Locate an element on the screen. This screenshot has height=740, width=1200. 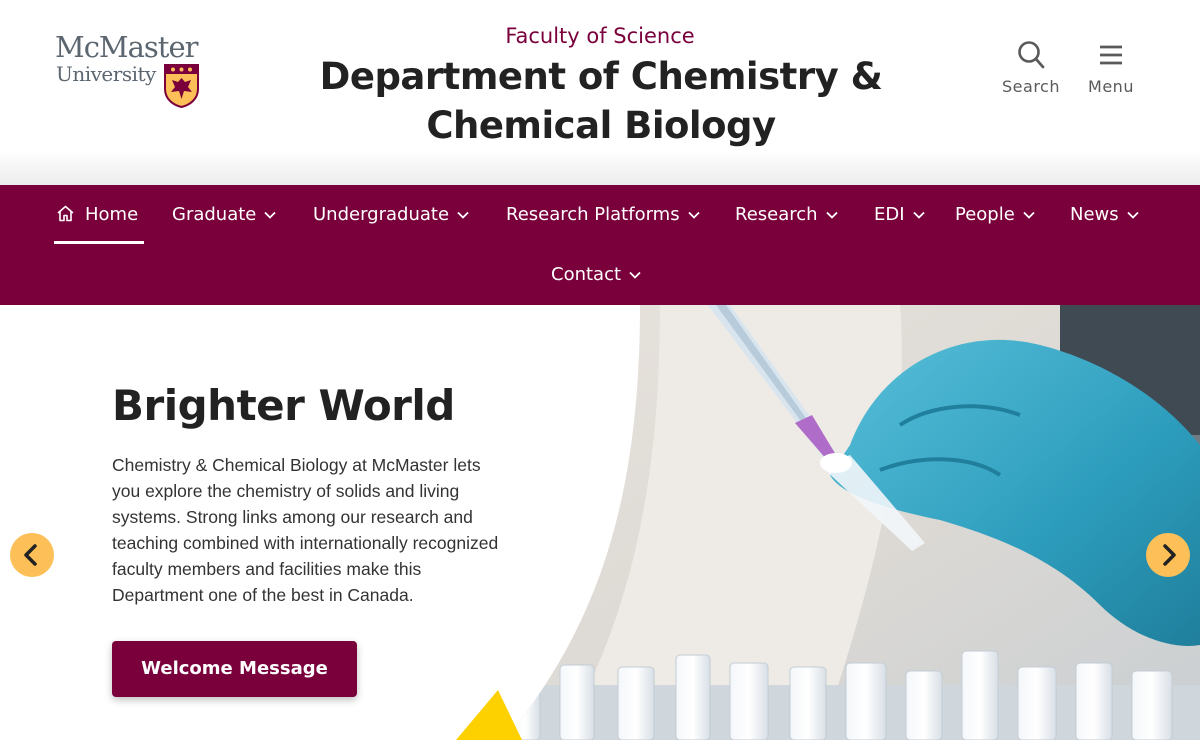
nav-item-news: News is located at coordinates (1104, 215).